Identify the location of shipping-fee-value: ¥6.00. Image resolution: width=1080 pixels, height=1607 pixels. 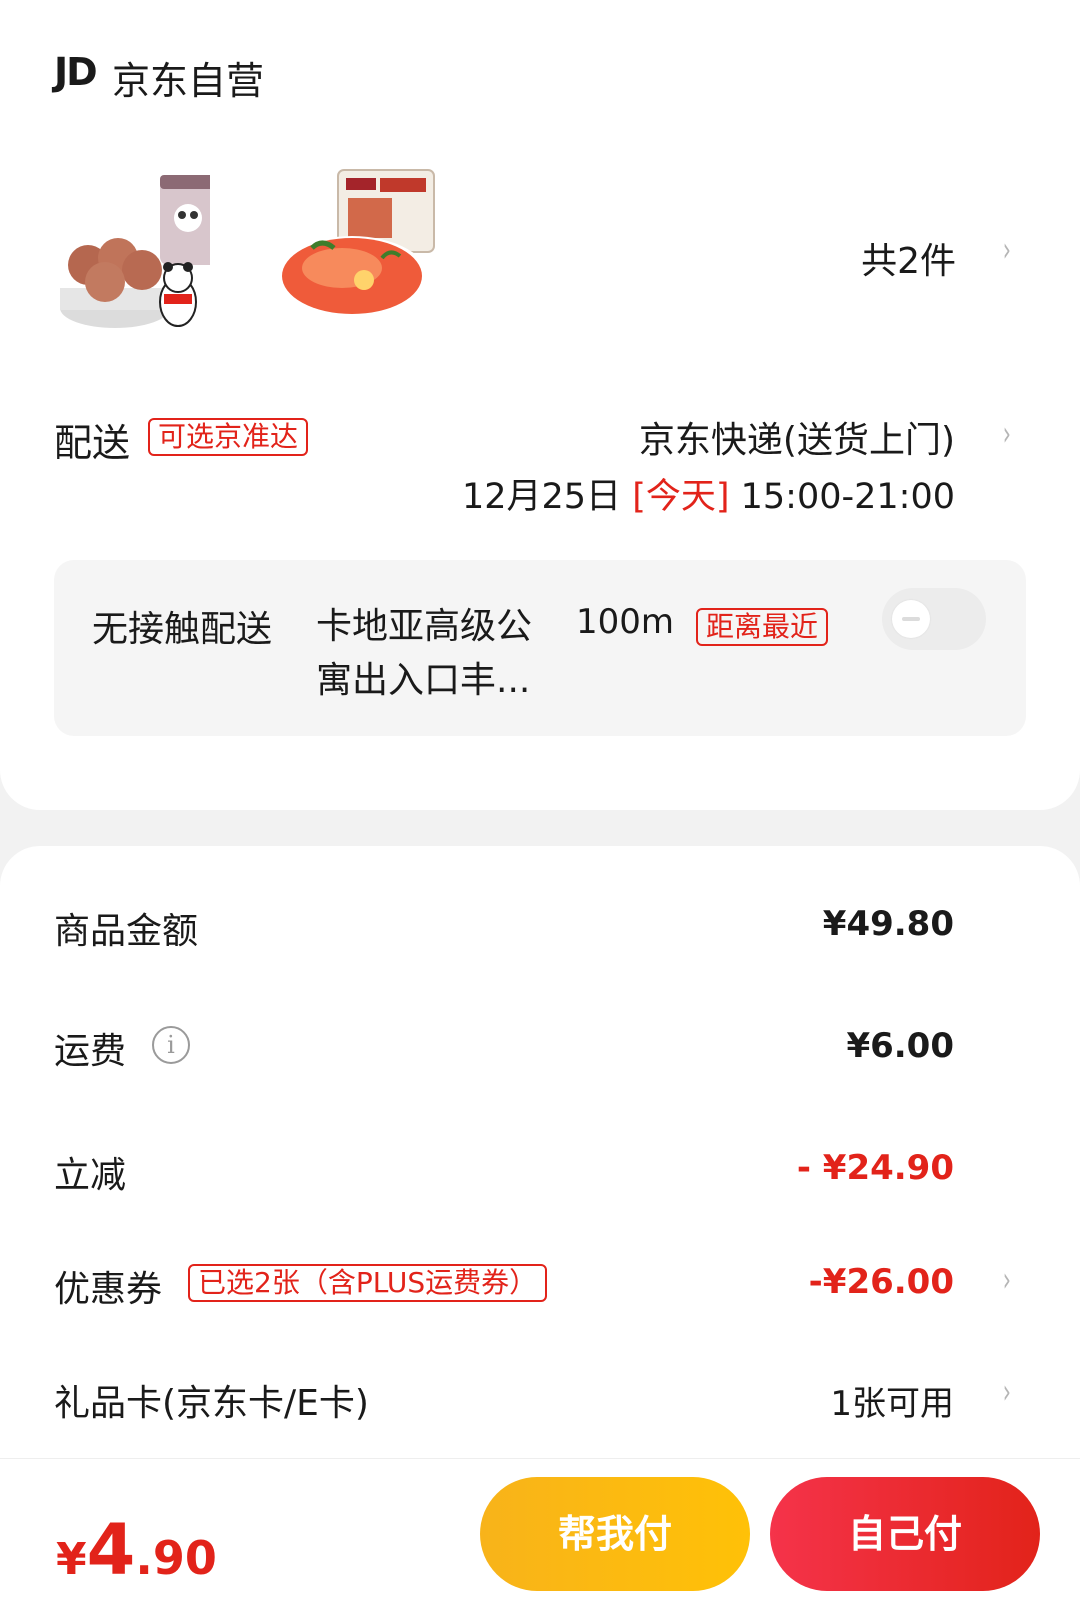
(900, 1046).